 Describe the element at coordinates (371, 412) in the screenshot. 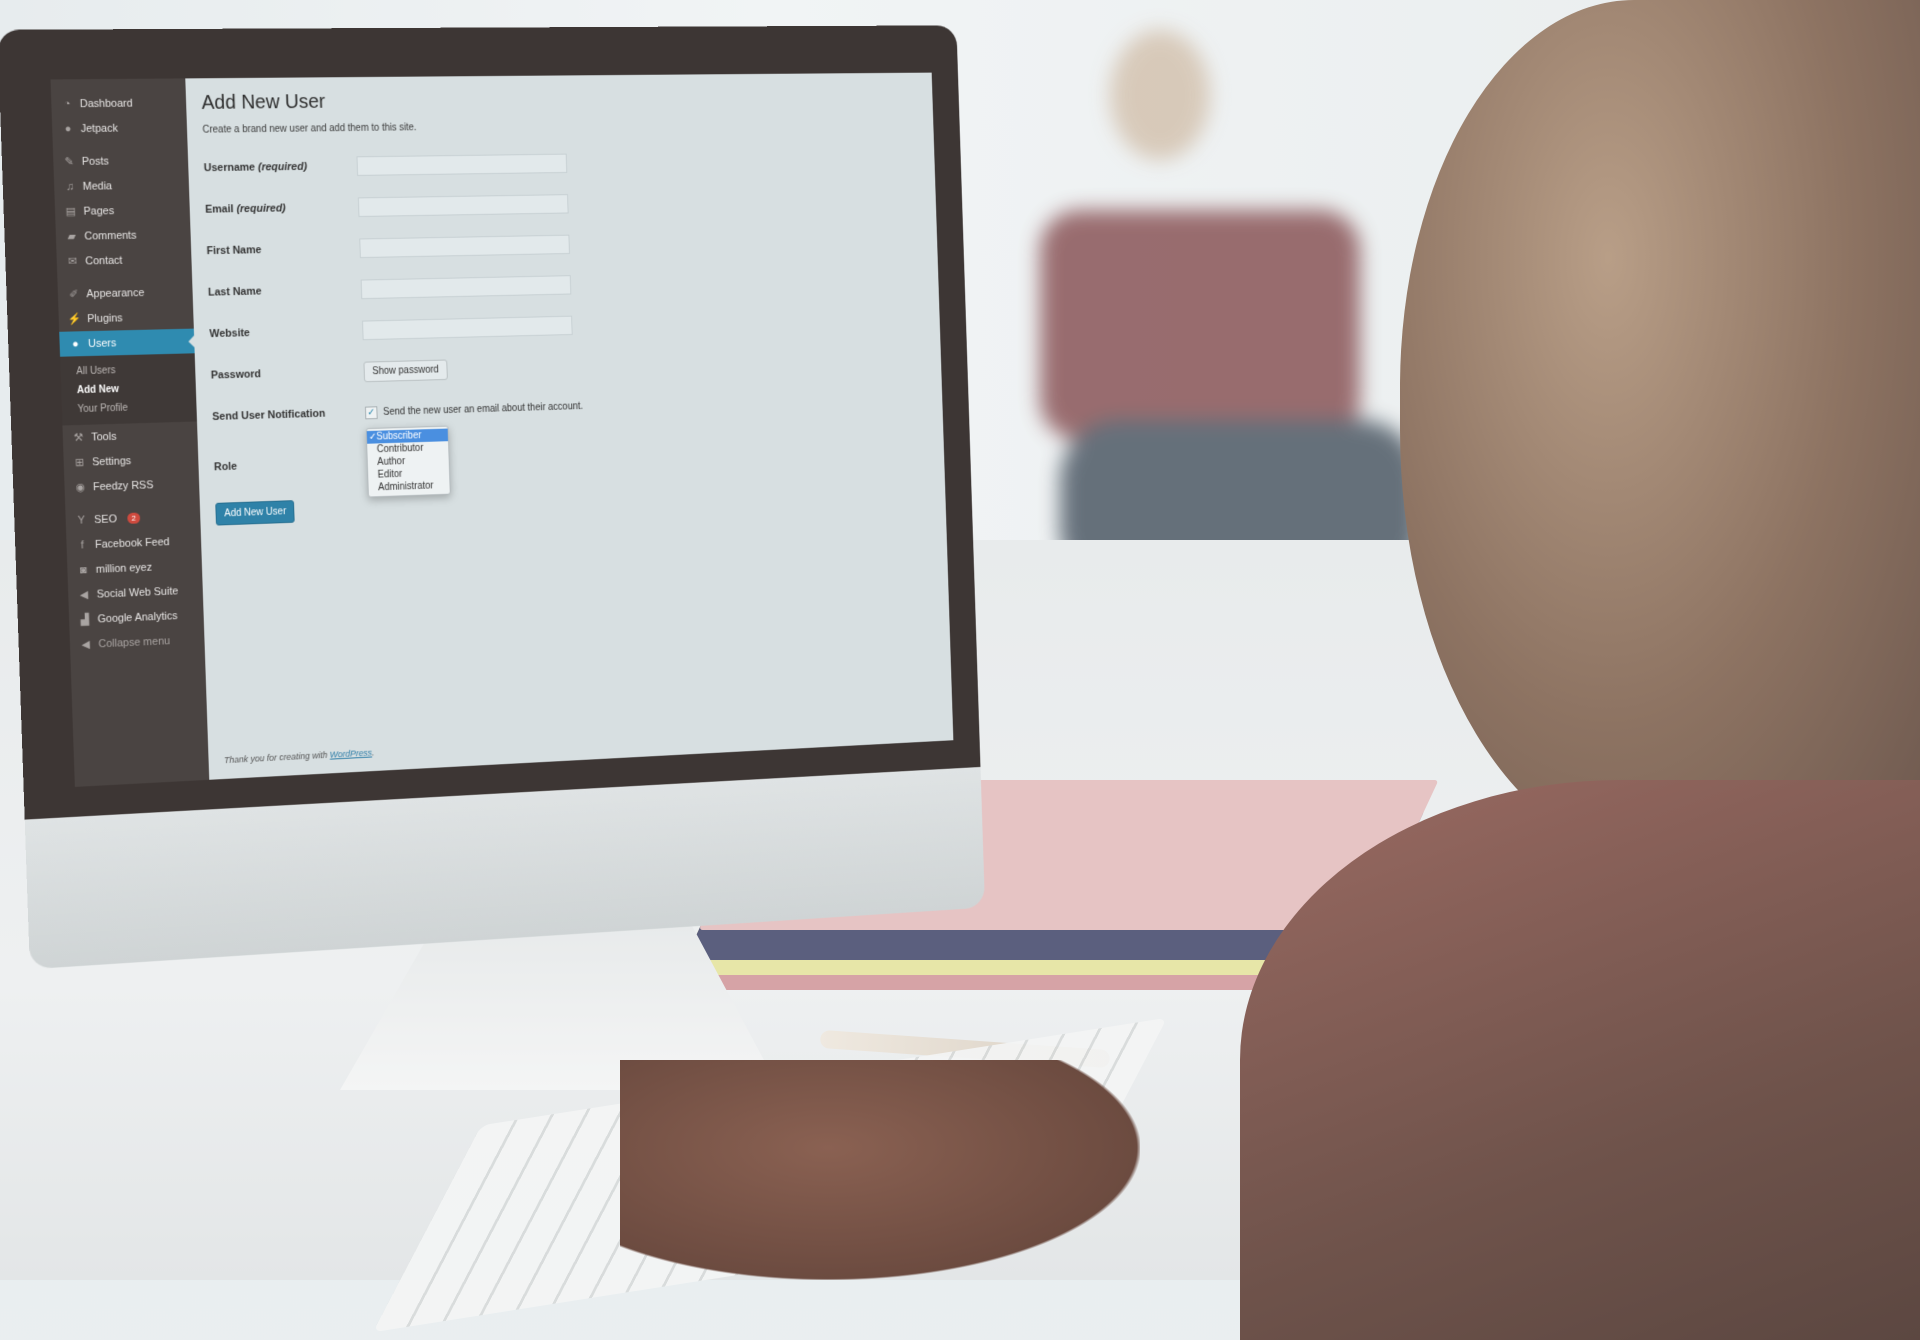

I see `notification-checkbox: ✓` at that location.